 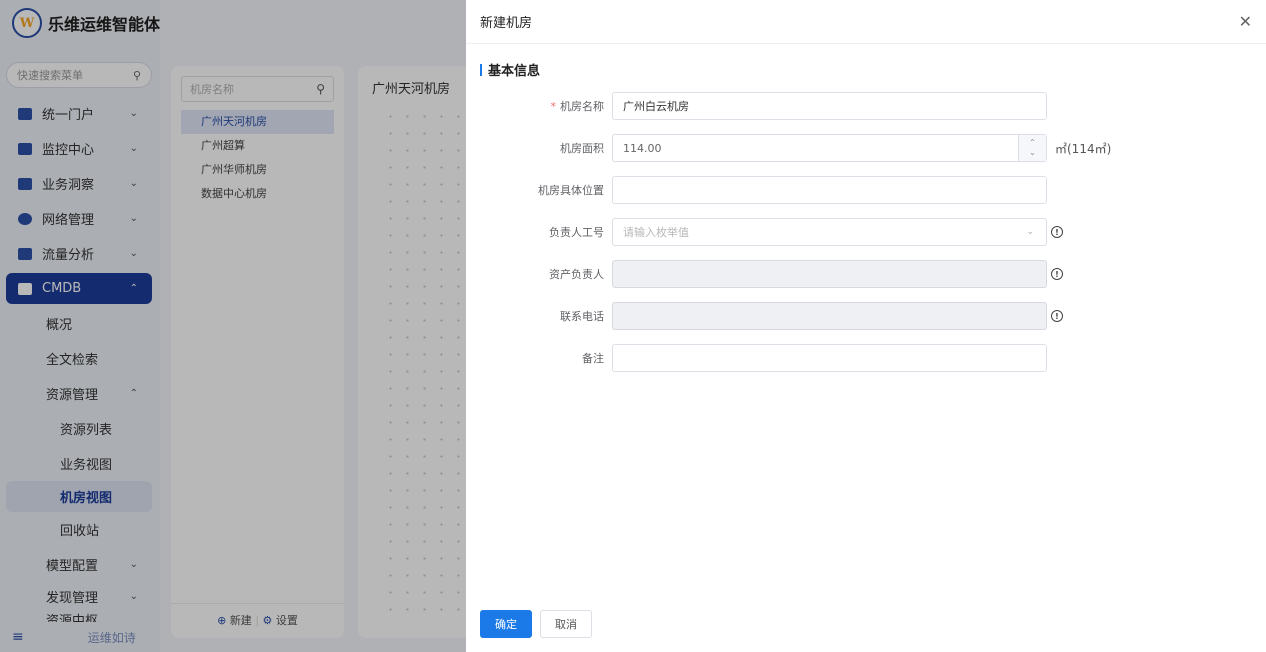 I want to click on form-row-remark: 备注, so click(x=866, y=358).